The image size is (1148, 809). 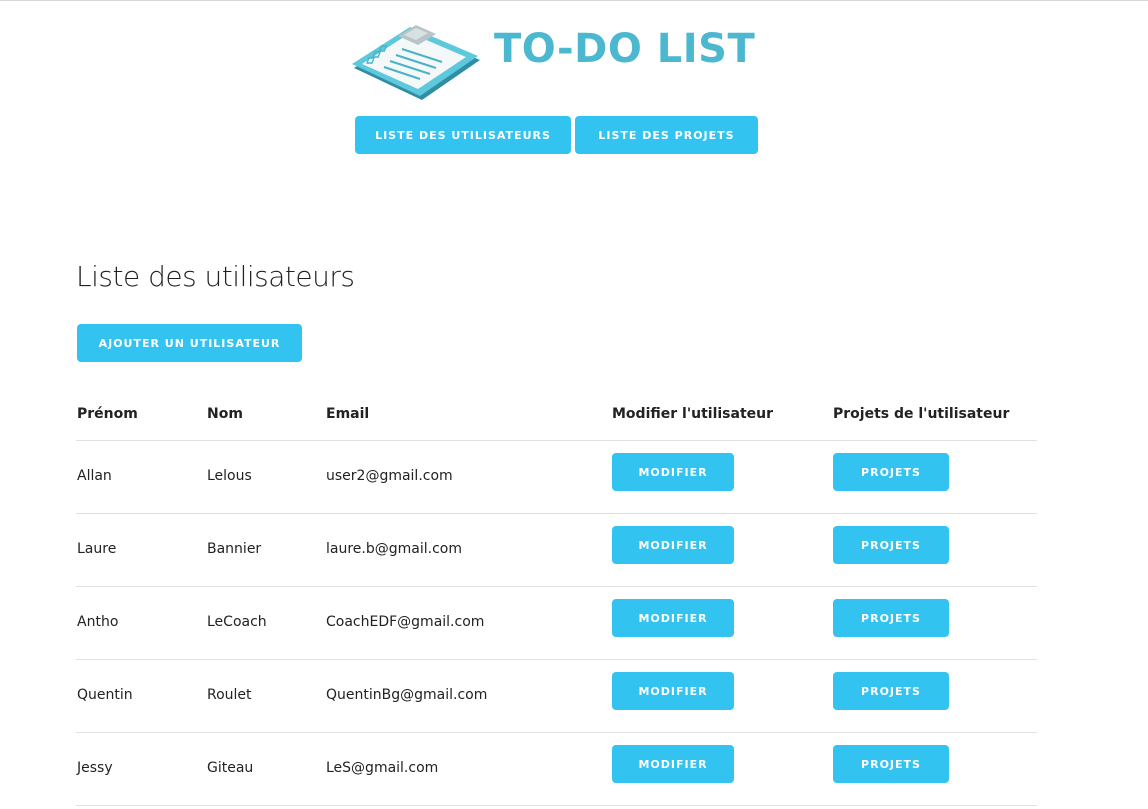 I want to click on nav-projects-button: LISTE DES PROJETS, so click(x=666, y=135).